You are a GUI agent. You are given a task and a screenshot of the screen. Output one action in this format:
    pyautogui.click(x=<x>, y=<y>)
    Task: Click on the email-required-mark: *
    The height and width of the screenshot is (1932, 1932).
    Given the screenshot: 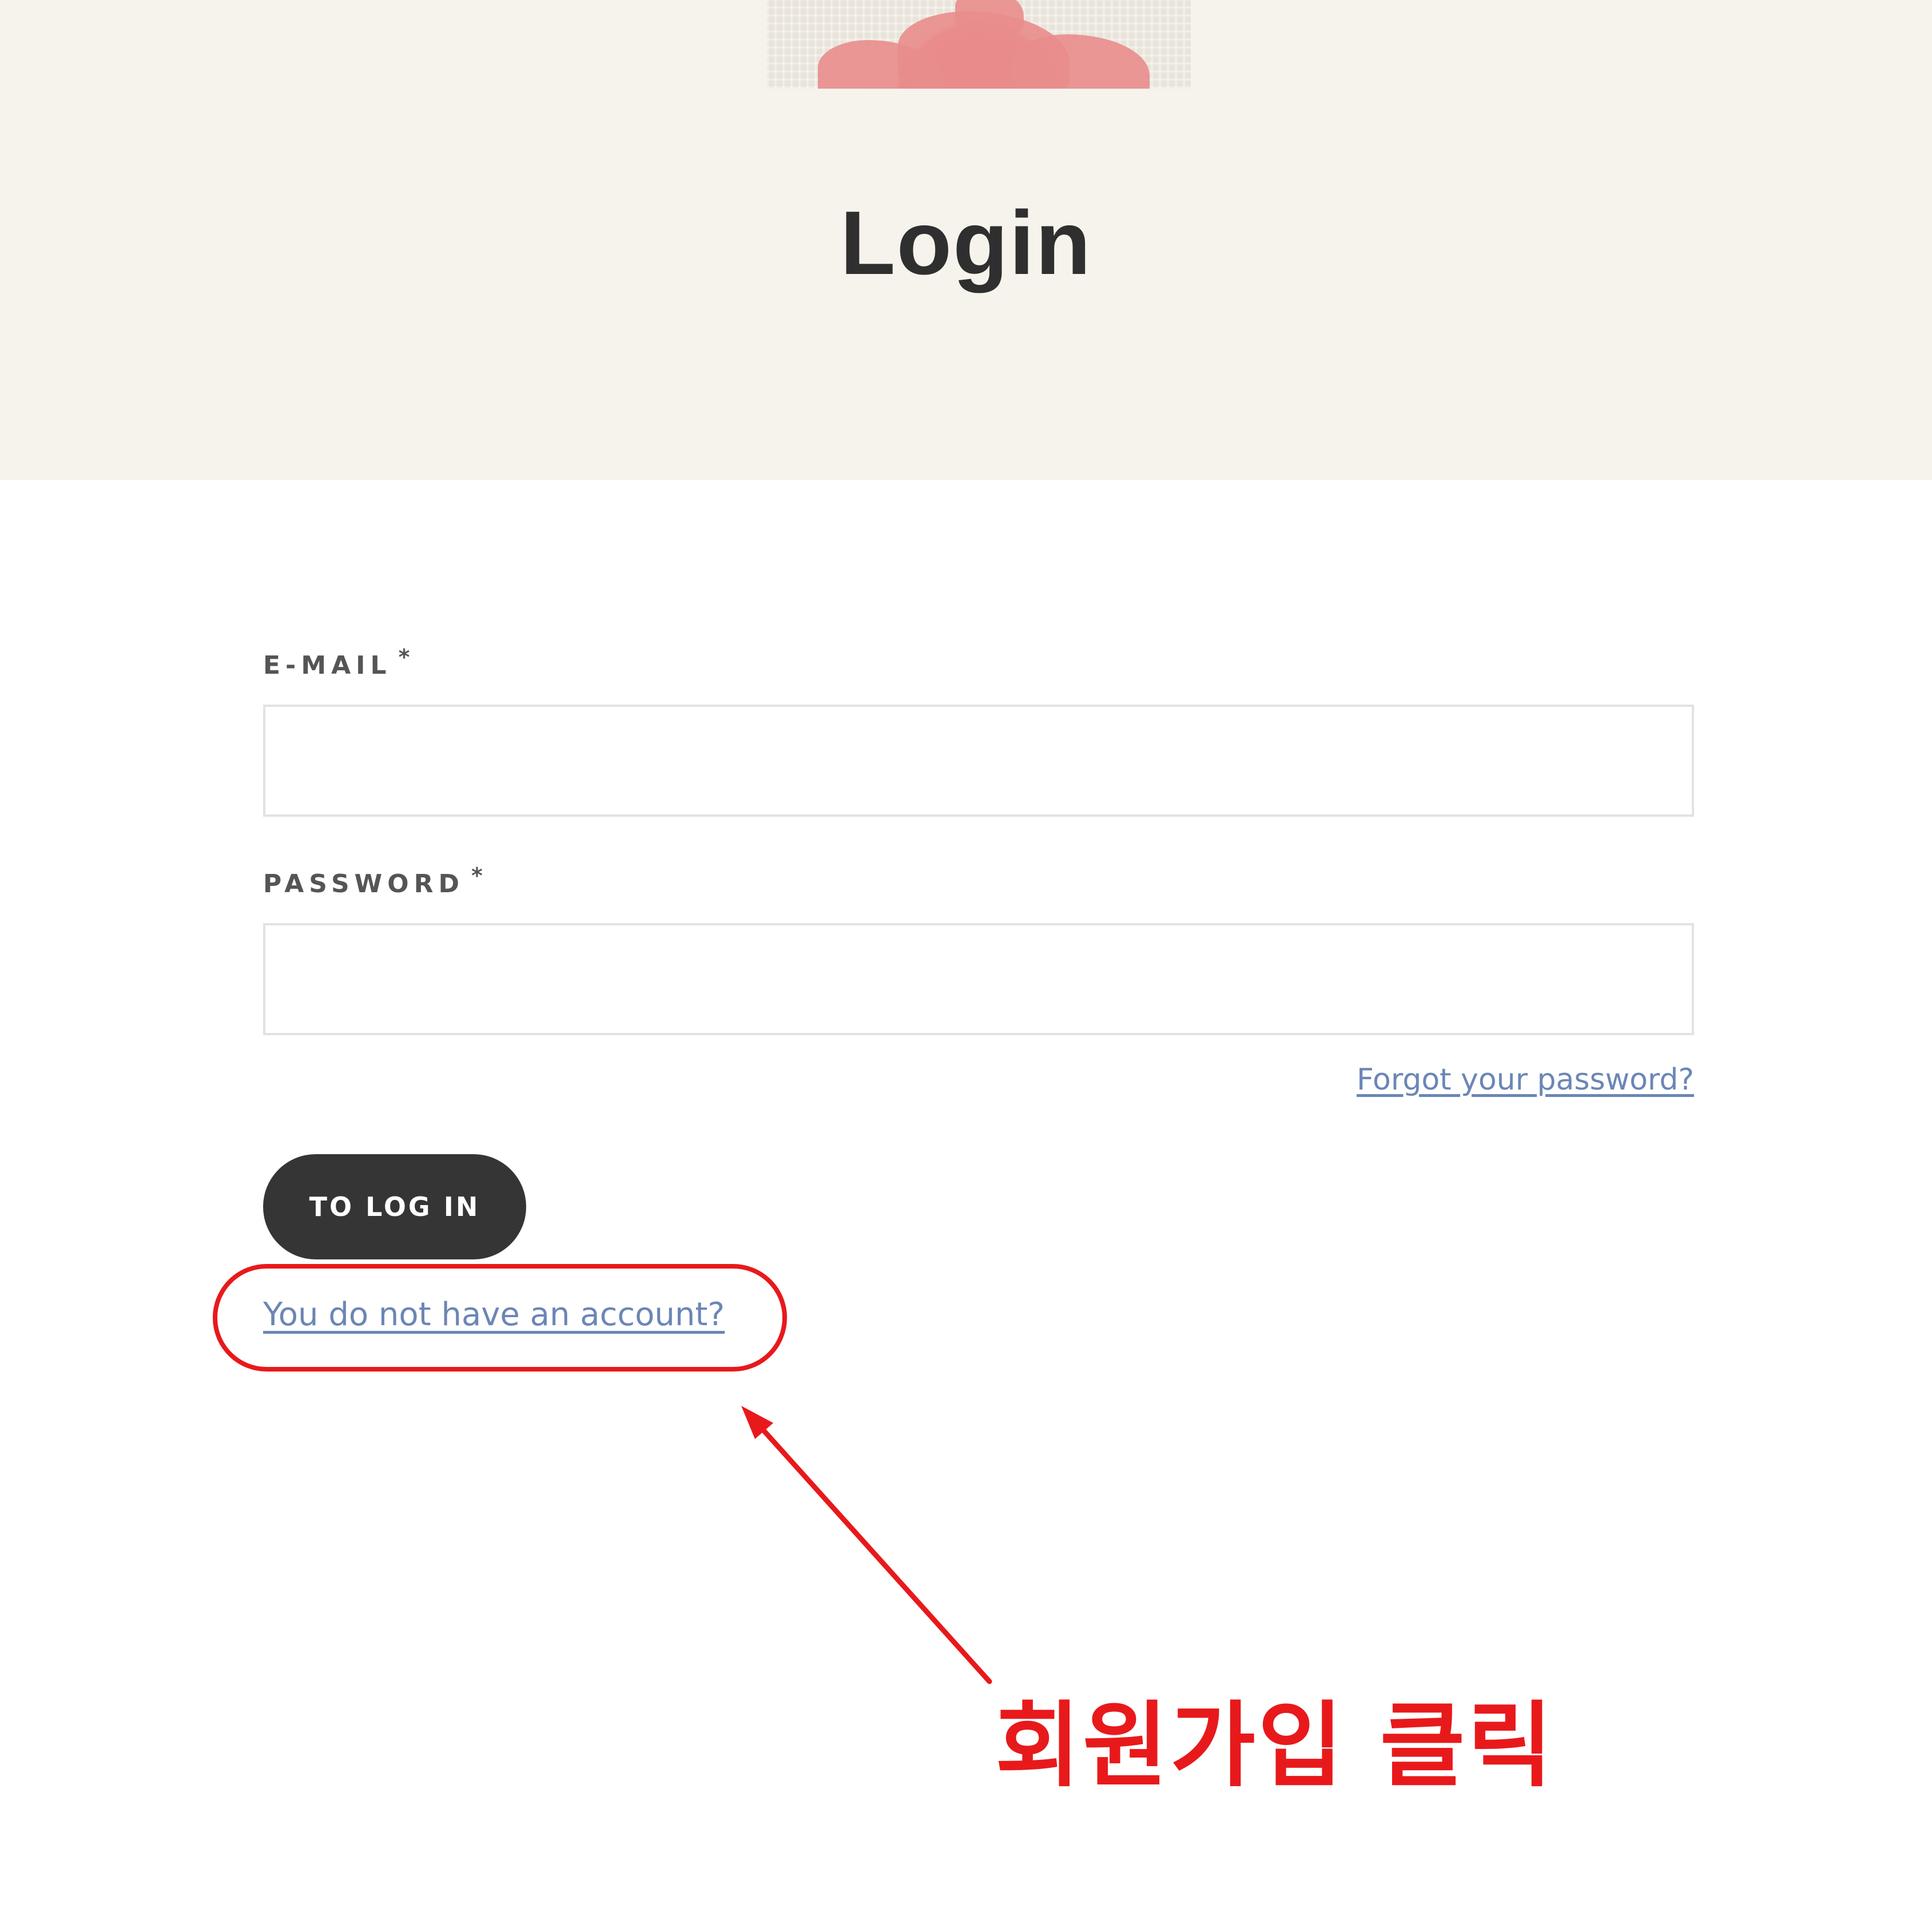 What is the action you would take?
    pyautogui.click(x=404, y=657)
    